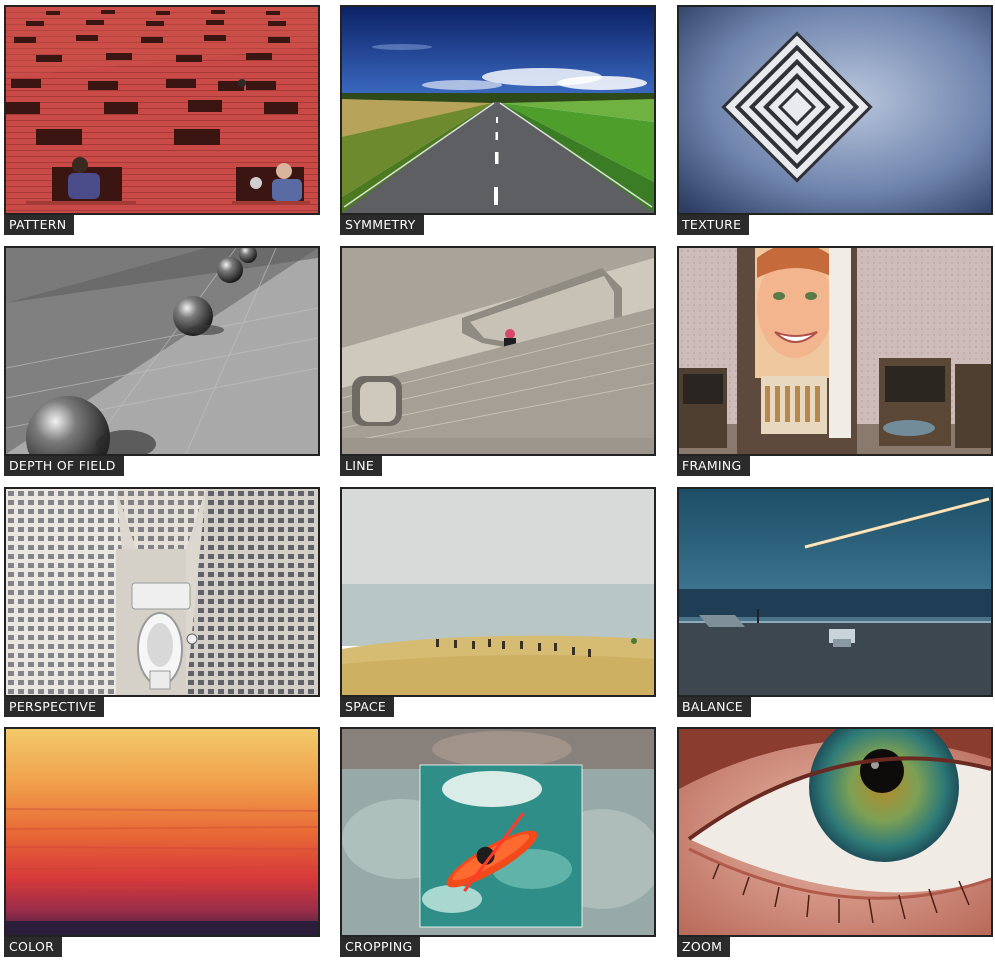  I want to click on tile-label: PATTERN, so click(39, 225).